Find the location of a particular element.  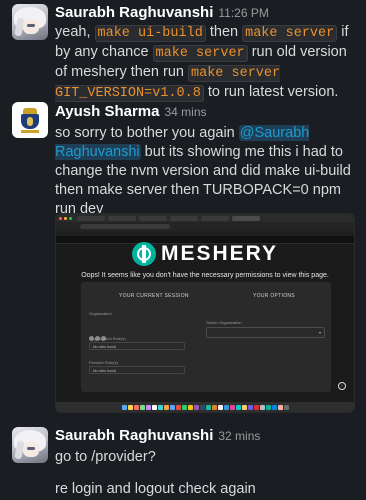

message-author: Ayush Sharma 34 mins is located at coordinates (131, 111).